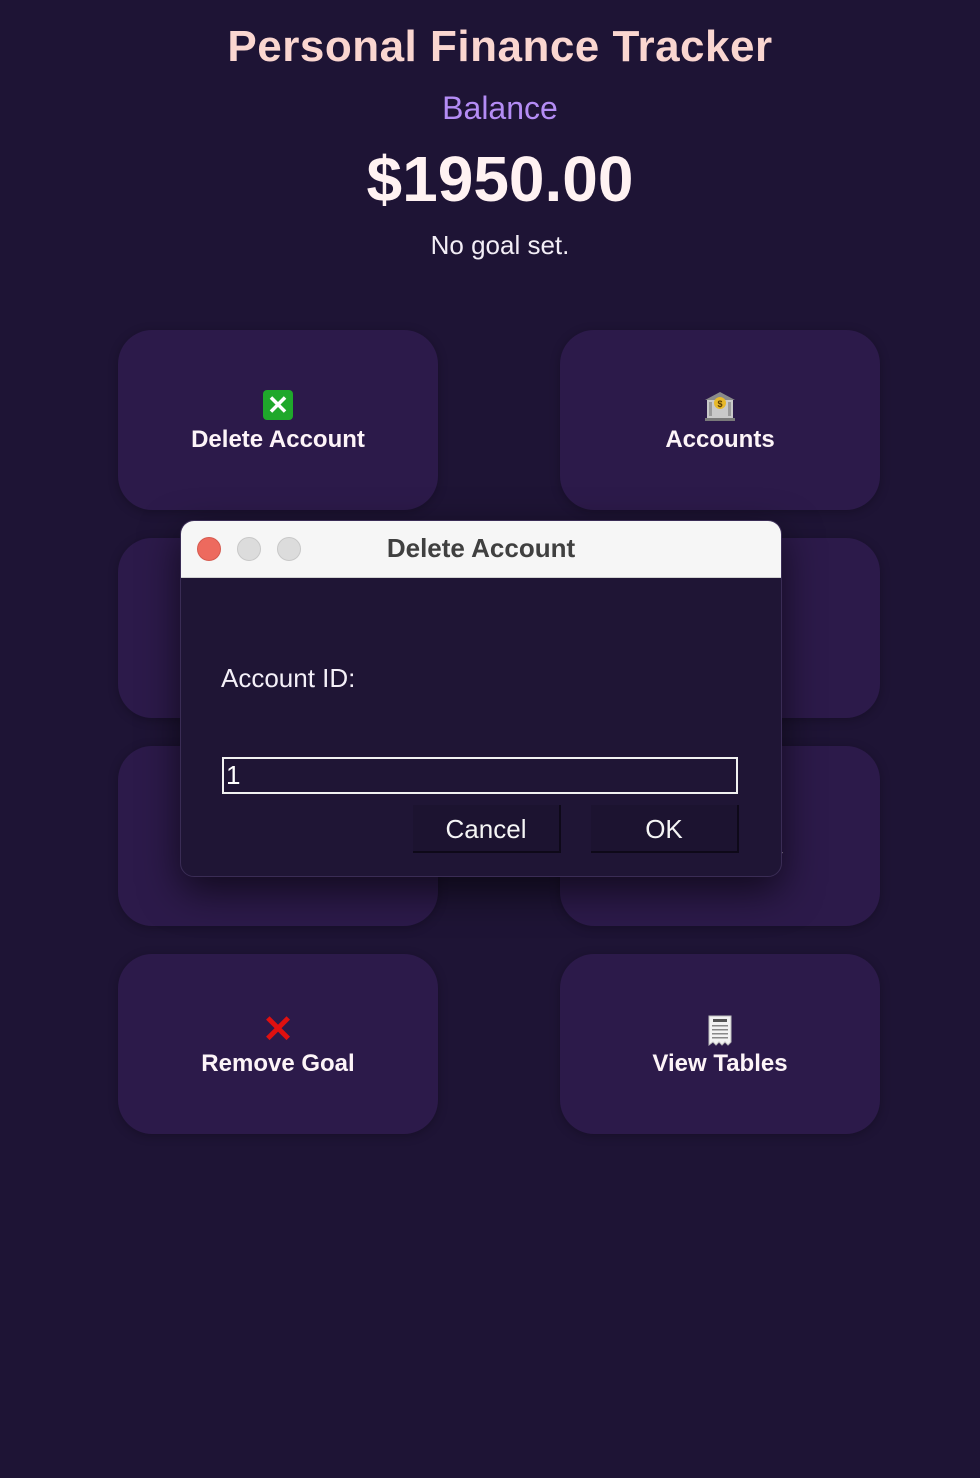 This screenshot has width=980, height=1478. I want to click on delete-account-dialog: Delete Account Account ID: Cancel OK, so click(481, 698).